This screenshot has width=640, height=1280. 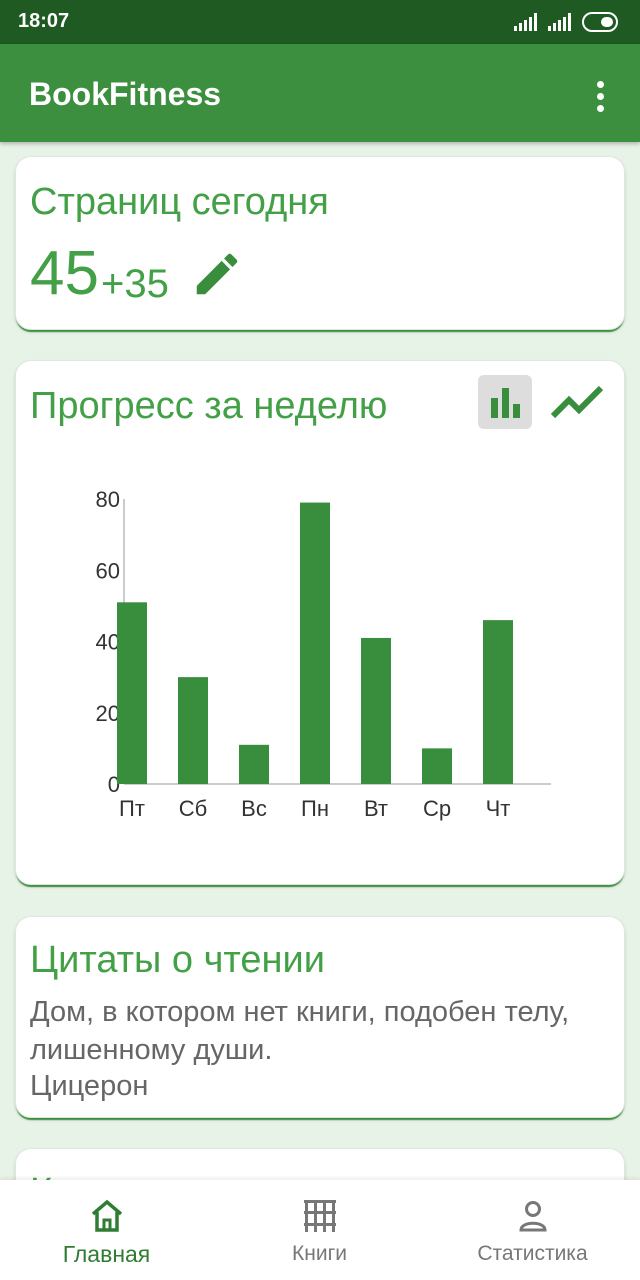 What do you see at coordinates (254, 808) in the screenshot?
I see `x-tick-label: Вс` at bounding box center [254, 808].